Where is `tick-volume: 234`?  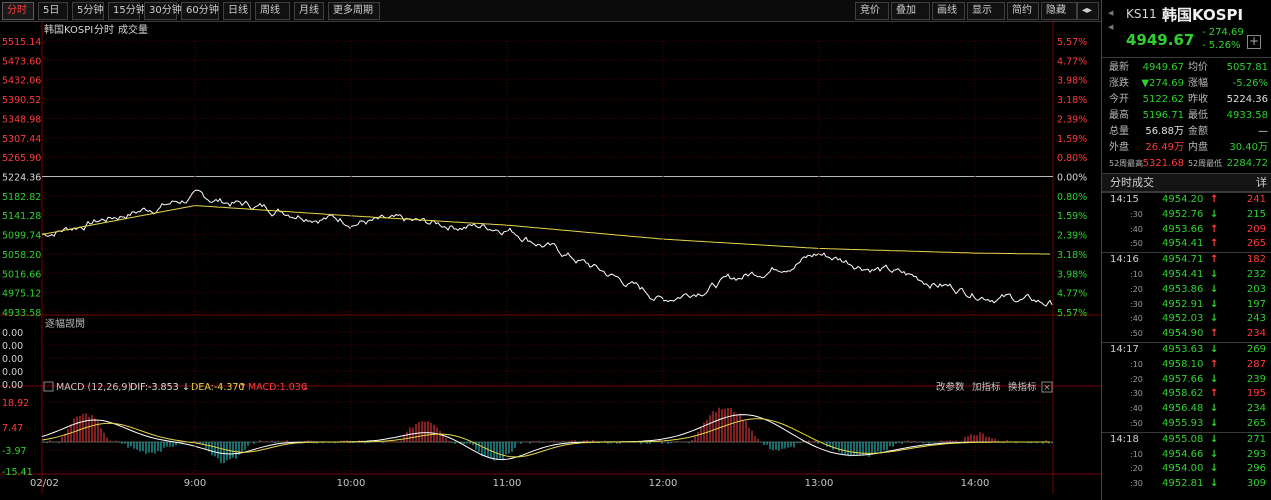 tick-volume: 234 is located at coordinates (1256, 334).